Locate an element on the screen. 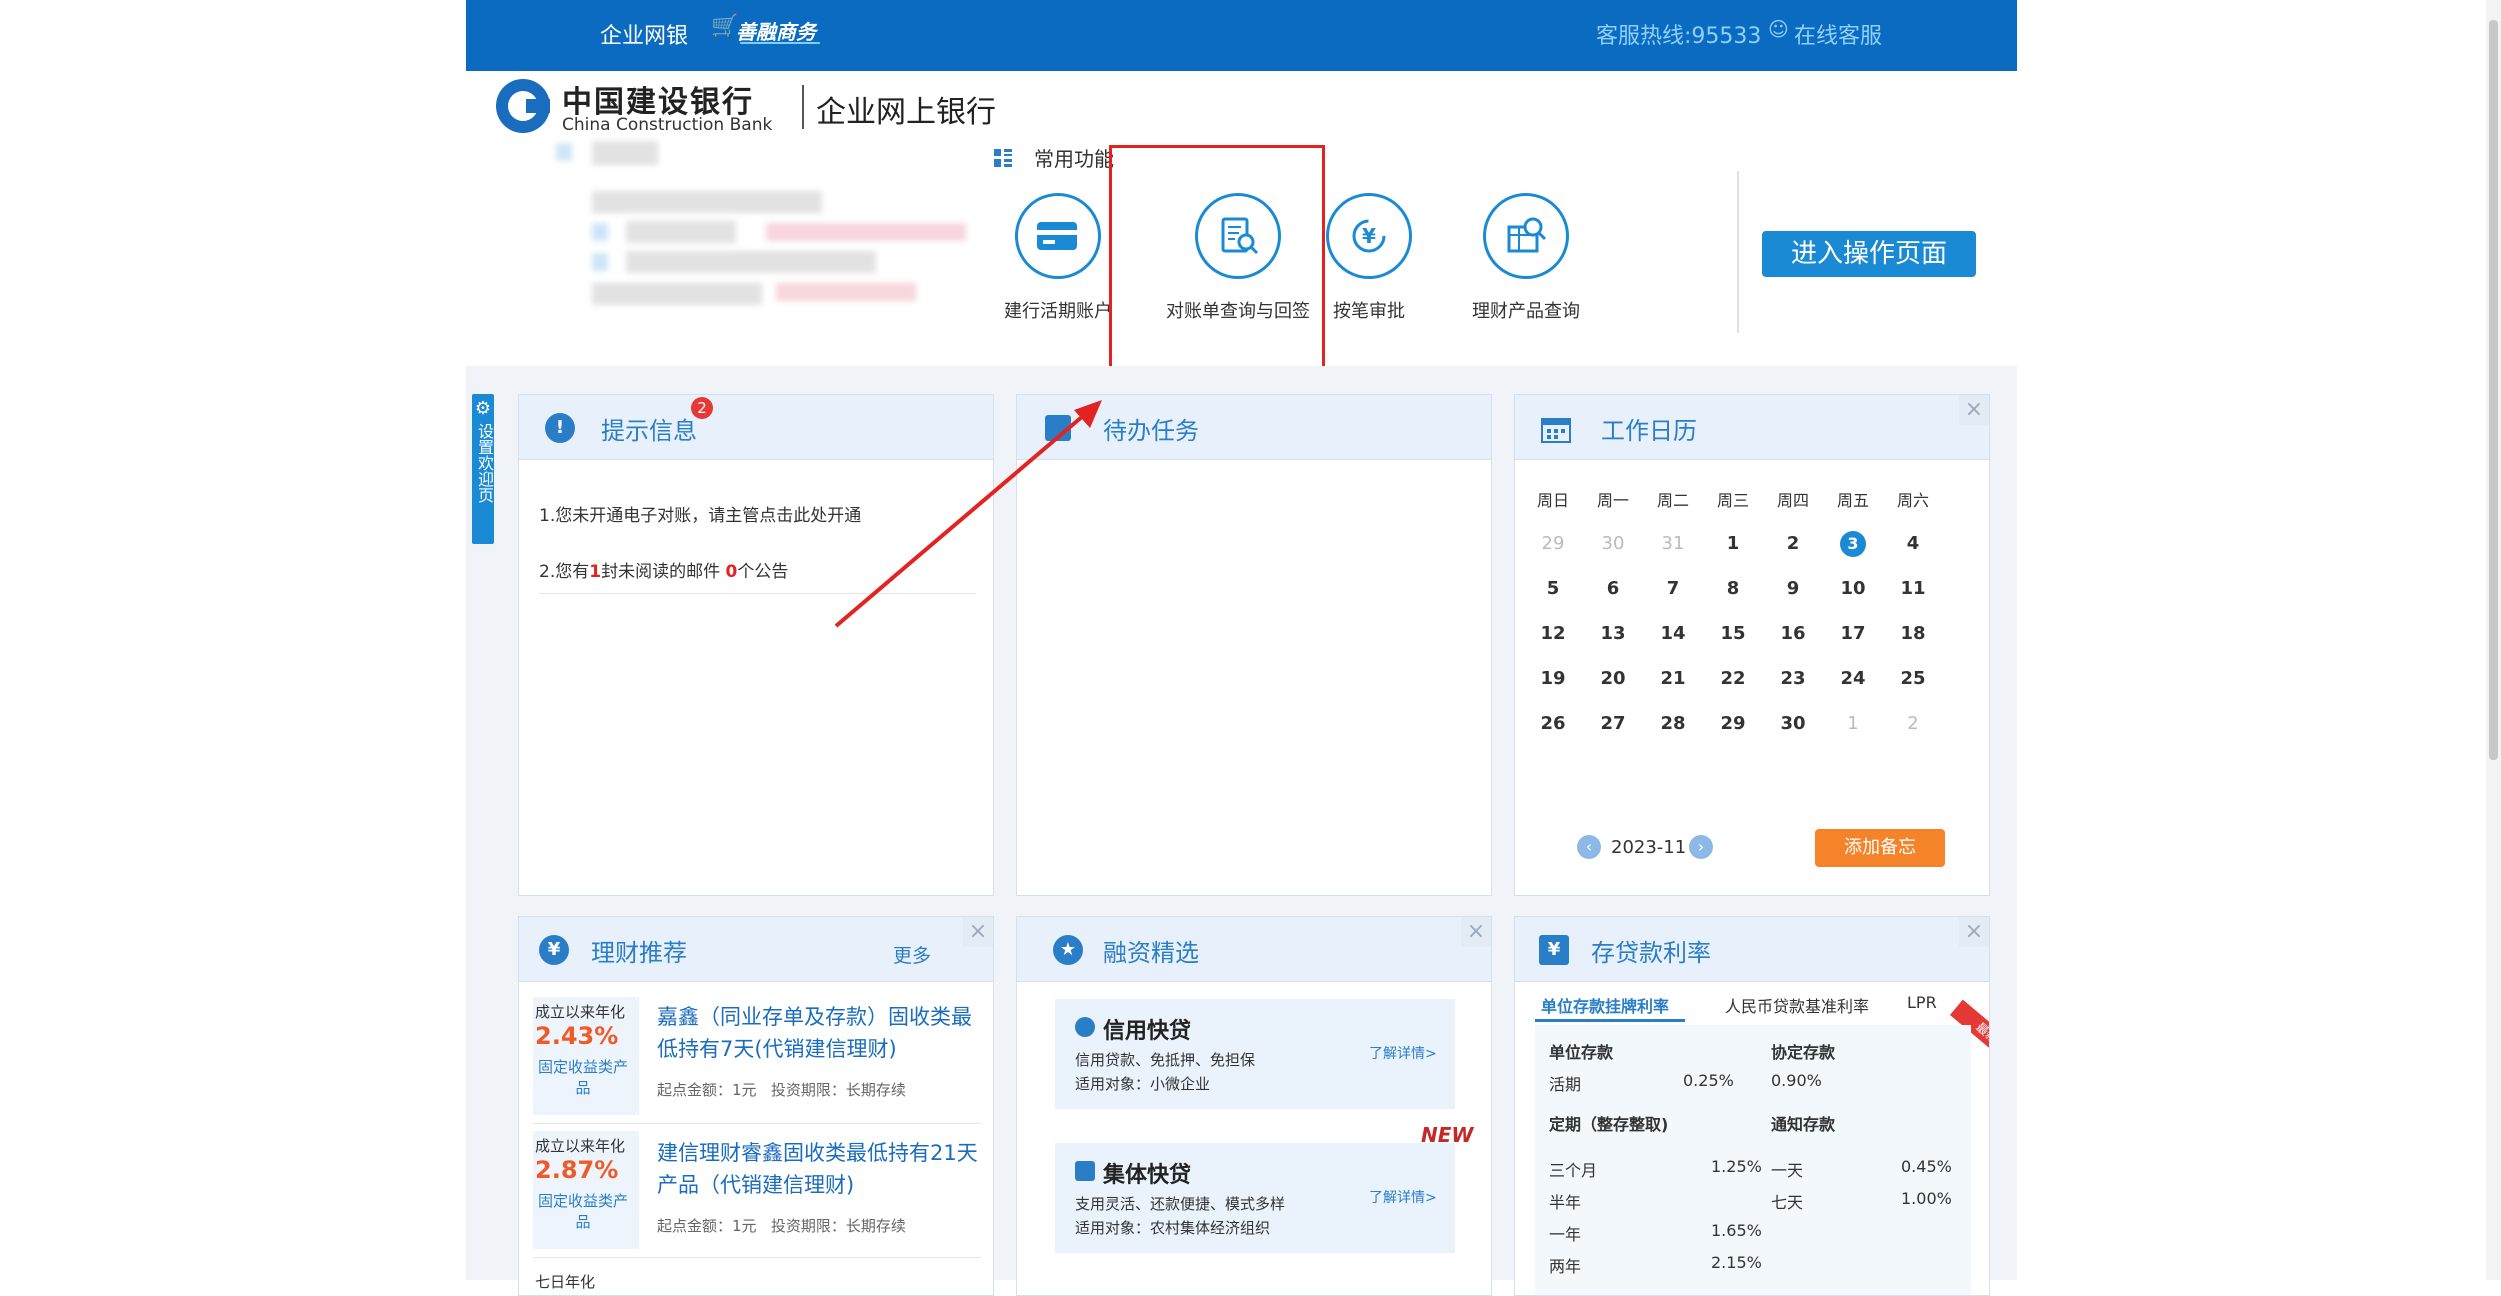 The height and width of the screenshot is (1296, 2501). calendar-today: 3 is located at coordinates (1853, 544).